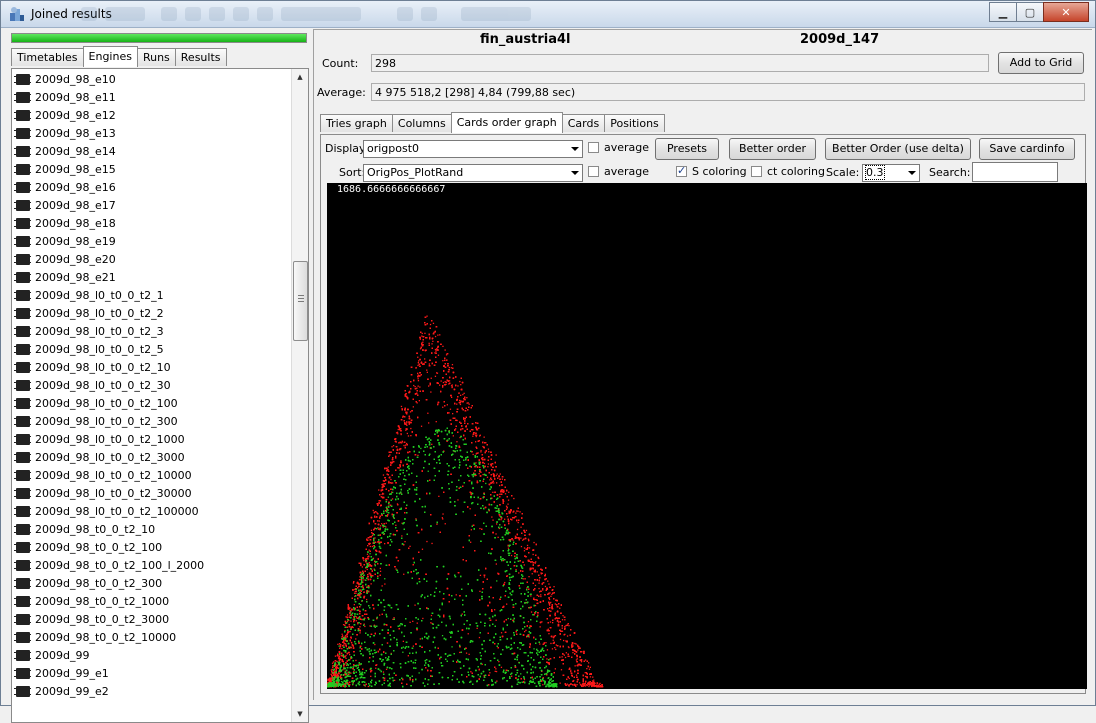 Image resolution: width=1096 pixels, height=723 pixels. I want to click on average-label: Average:, so click(341, 92).